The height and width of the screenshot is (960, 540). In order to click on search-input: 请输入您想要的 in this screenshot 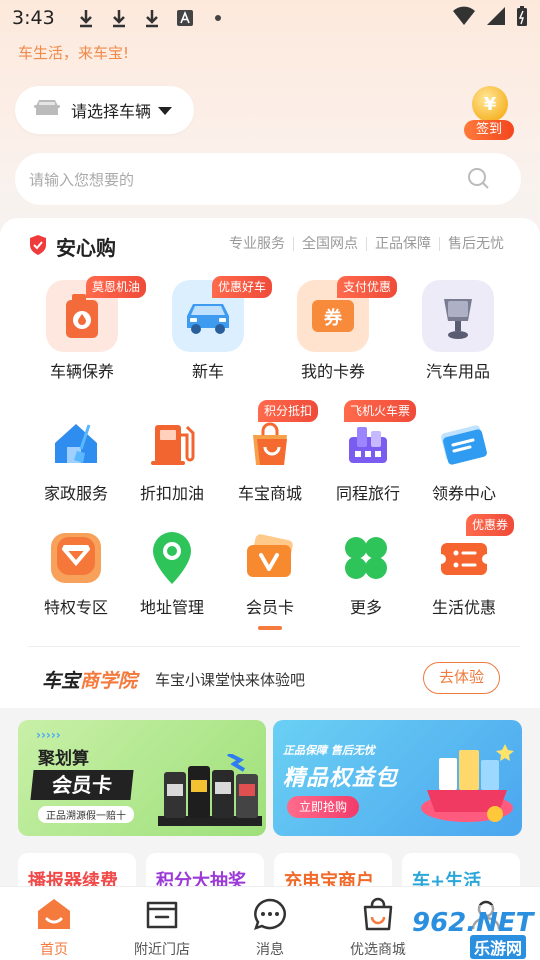, I will do `click(81, 179)`.